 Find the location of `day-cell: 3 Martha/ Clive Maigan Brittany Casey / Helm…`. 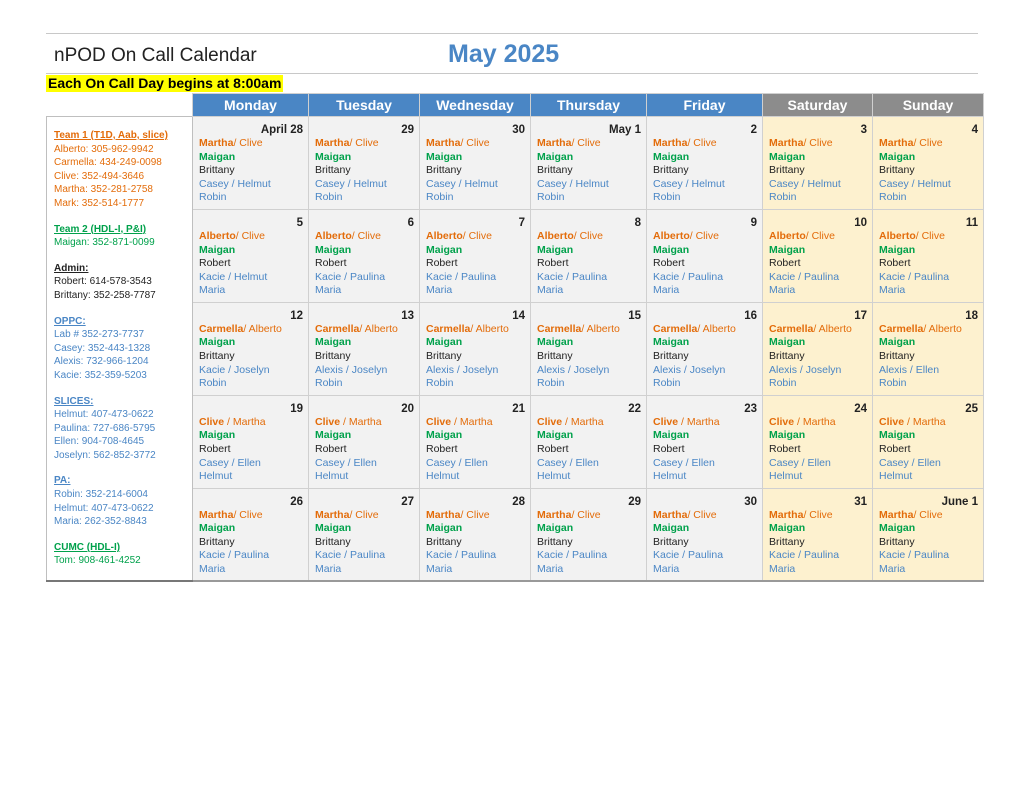

day-cell: 3 Martha/ Clive Maigan Brittany Casey / Helm… is located at coordinates (817, 163).